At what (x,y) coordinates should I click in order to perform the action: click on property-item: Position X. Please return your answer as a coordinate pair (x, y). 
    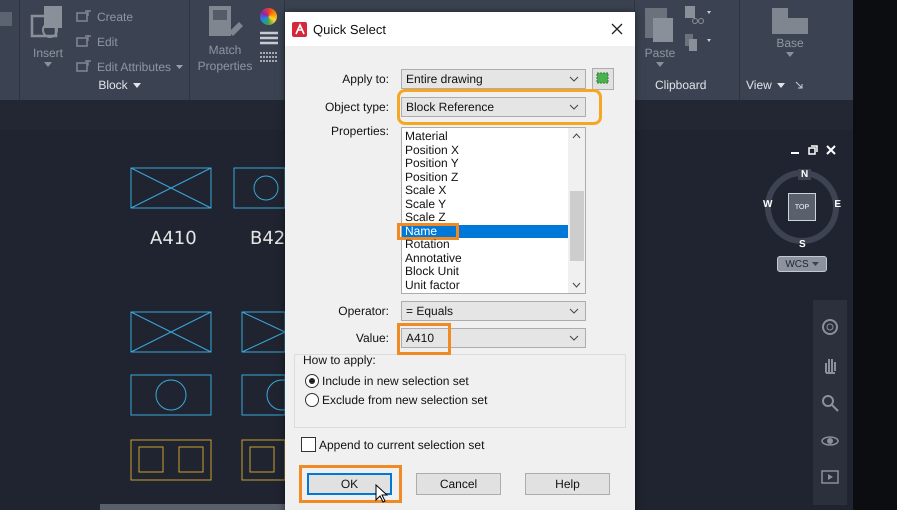
    Looking at the image, I should click on (485, 150).